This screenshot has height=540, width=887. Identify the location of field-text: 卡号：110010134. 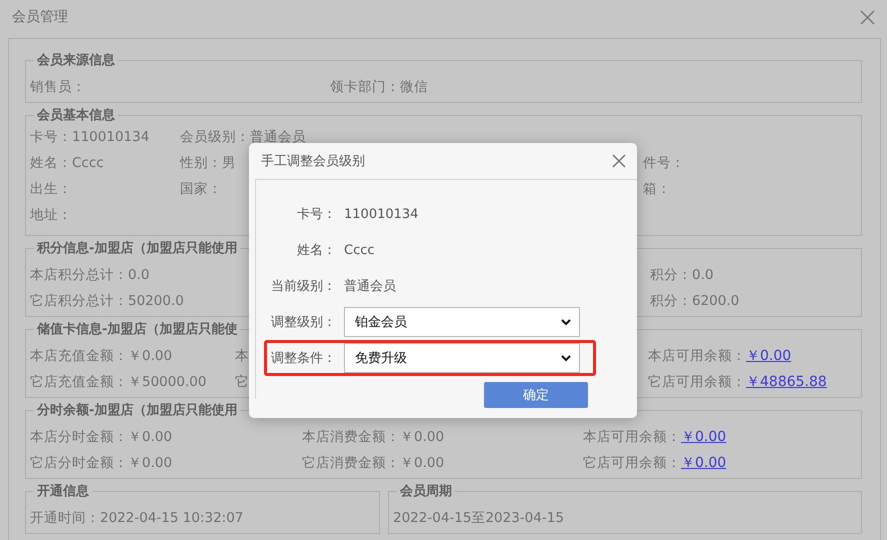
(90, 137).